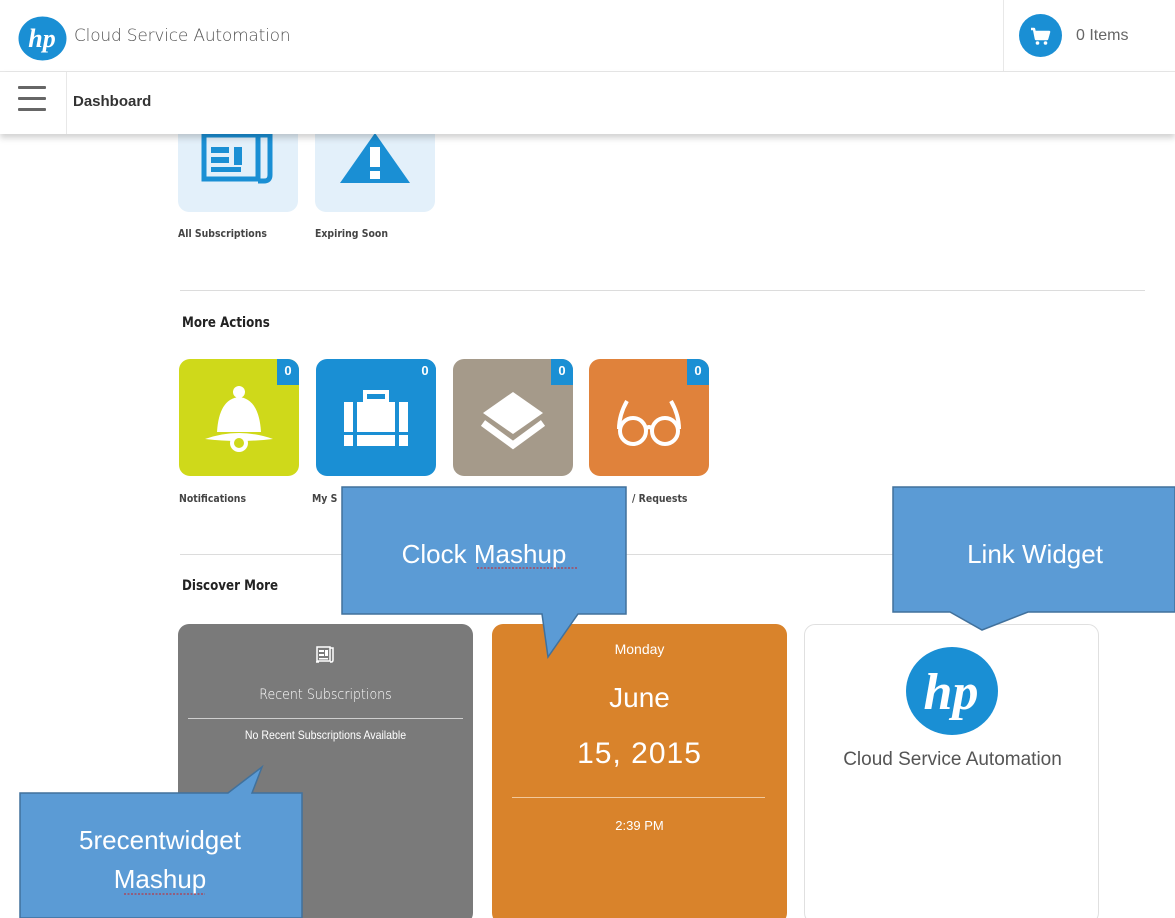 The height and width of the screenshot is (918, 1175). I want to click on link-widget-callout: Link Widget, so click(1033, 558).